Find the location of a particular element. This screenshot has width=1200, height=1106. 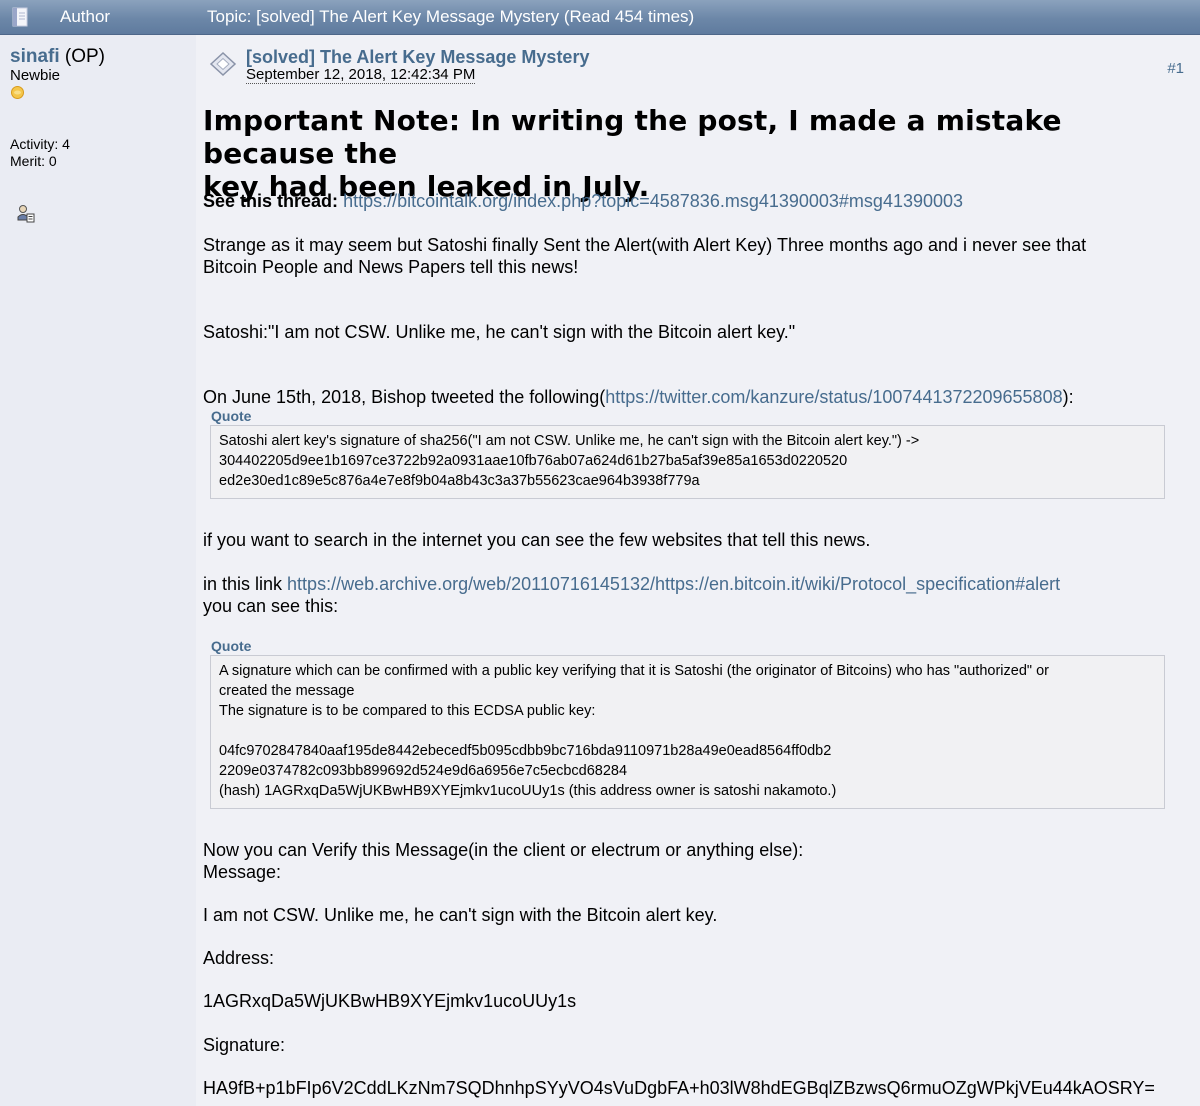

address-value: 1AGRxqDa5WjUKBwHB9XYEjmkv1ucoUUy1s is located at coordinates (390, 1001).